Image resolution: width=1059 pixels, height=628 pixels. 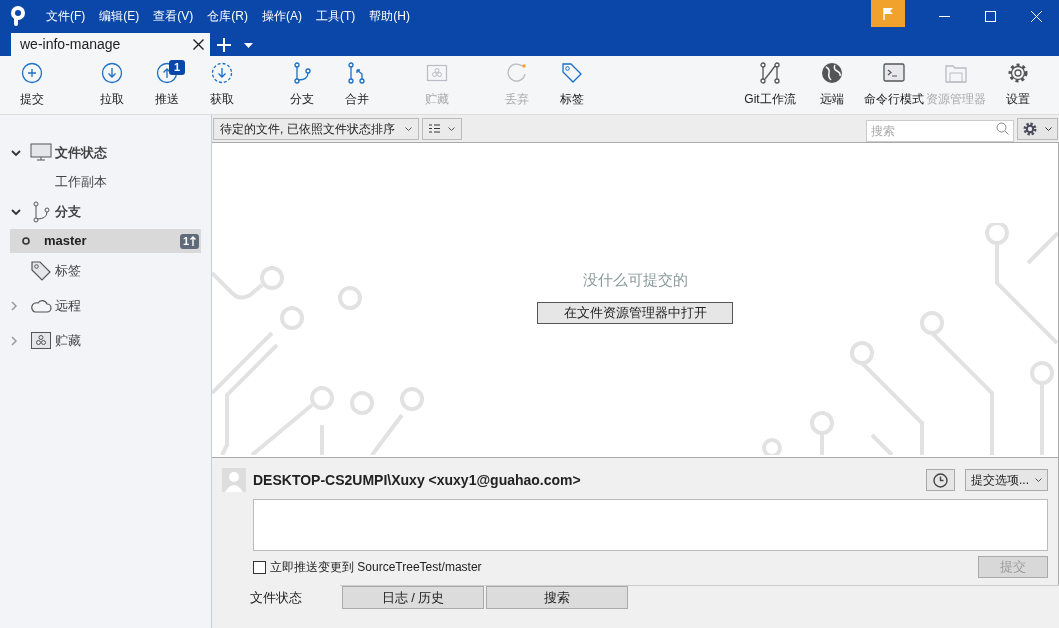 What do you see at coordinates (189, 241) in the screenshot?
I see `ahead-count-badge: 1` at bounding box center [189, 241].